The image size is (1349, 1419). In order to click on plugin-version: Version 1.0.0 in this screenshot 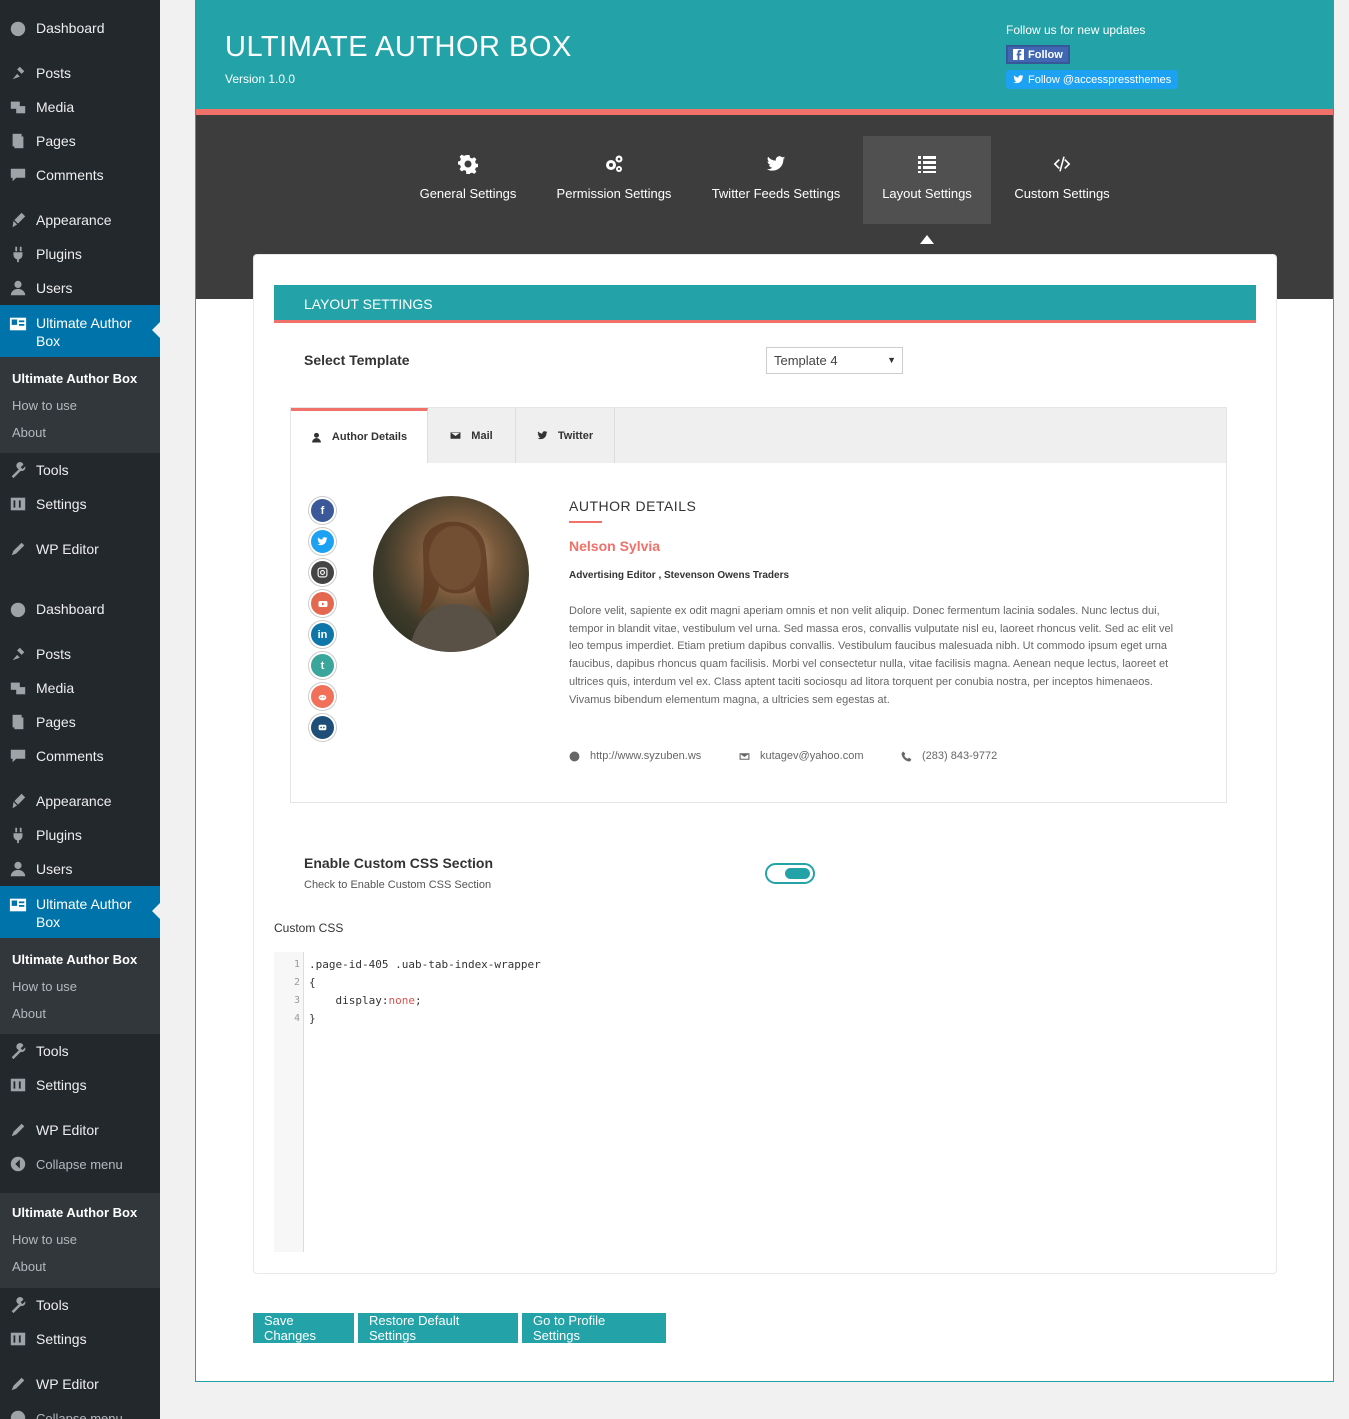, I will do `click(260, 79)`.